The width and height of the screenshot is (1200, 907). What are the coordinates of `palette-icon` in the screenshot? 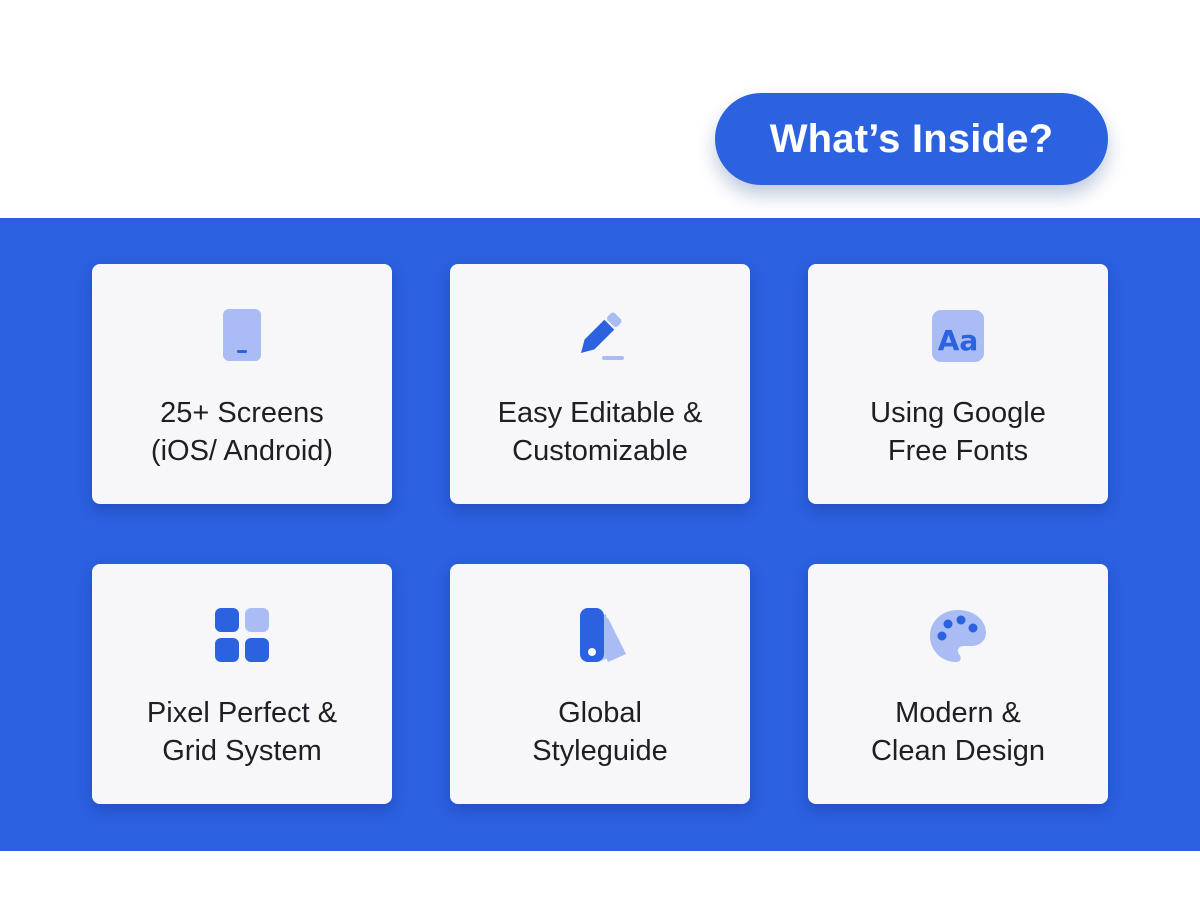 It's located at (958, 638).